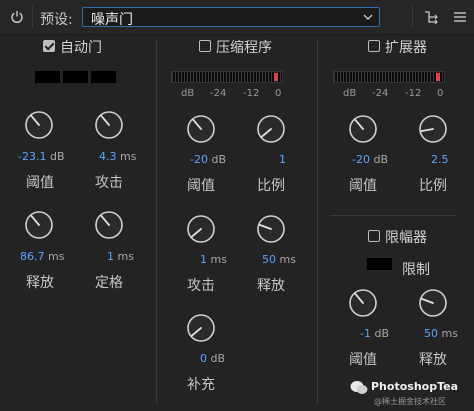  What do you see at coordinates (374, 333) in the screenshot?
I see `threshold-value: -1 dB` at bounding box center [374, 333].